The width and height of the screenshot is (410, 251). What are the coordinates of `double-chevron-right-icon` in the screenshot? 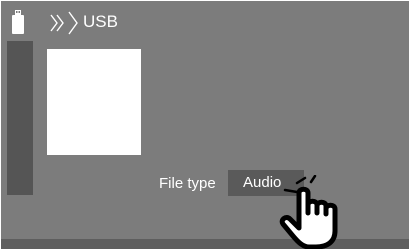 It's located at (62, 23).